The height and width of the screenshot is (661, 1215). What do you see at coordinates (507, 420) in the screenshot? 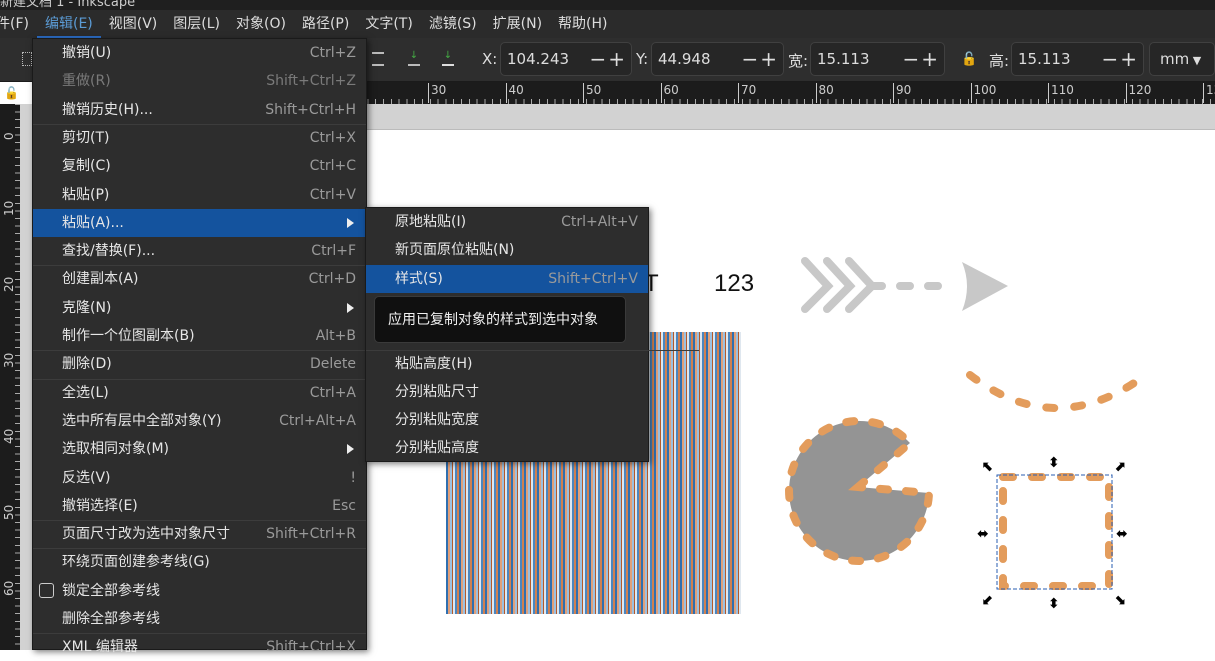
I see `menu-item: 分别粘贴宽度` at bounding box center [507, 420].